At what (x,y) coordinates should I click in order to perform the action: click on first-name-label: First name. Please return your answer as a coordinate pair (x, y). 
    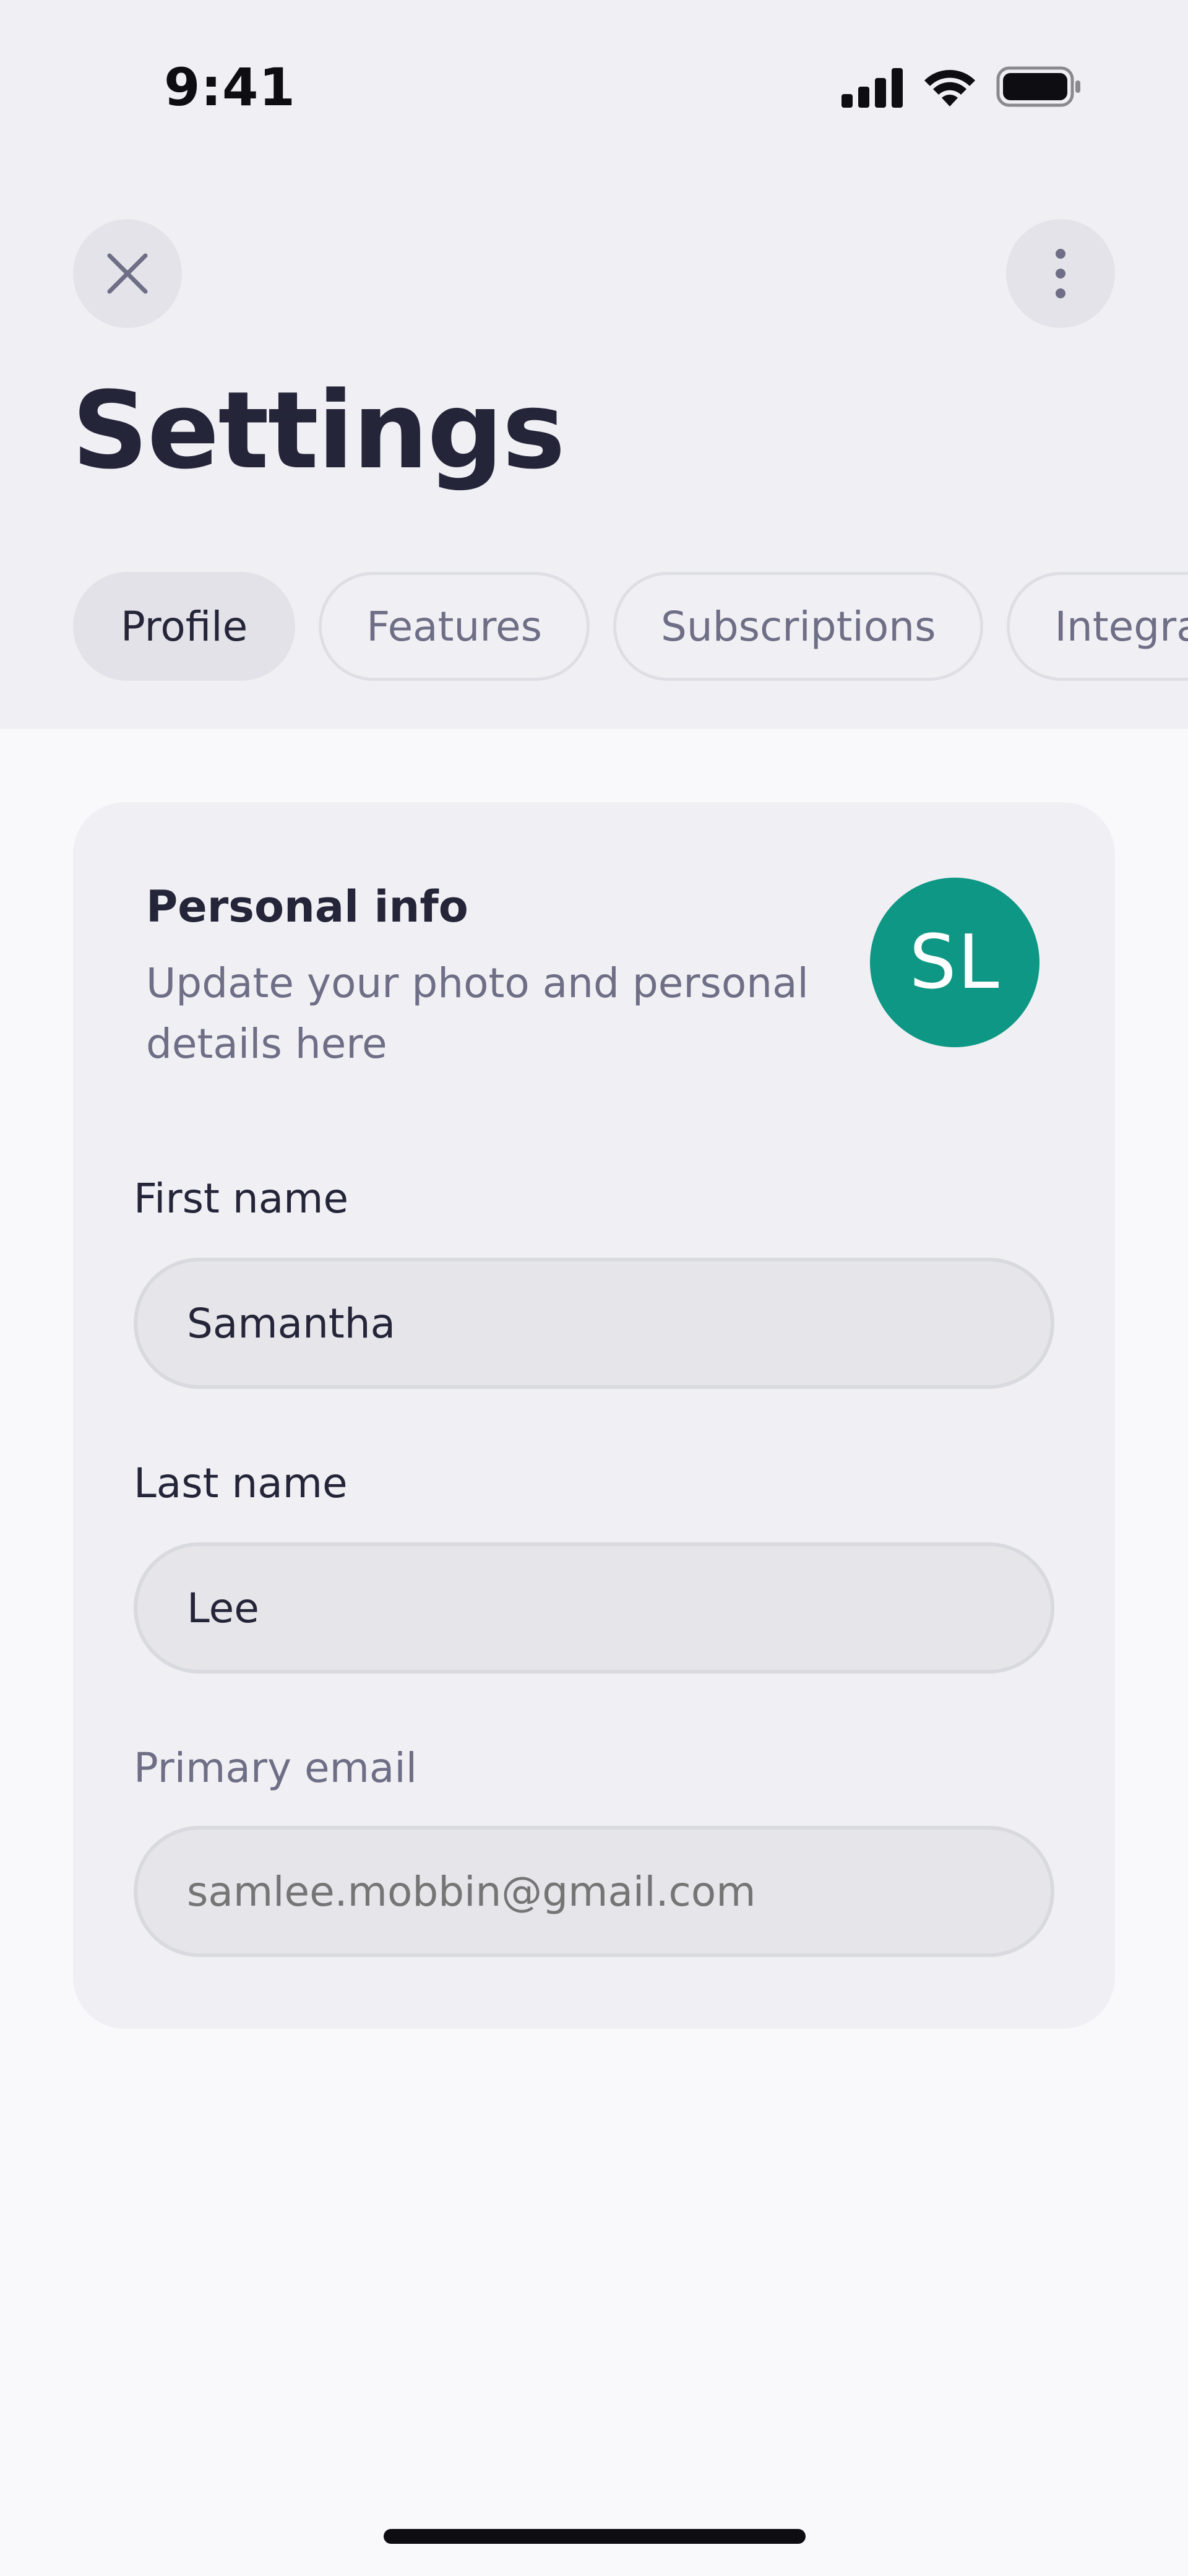
    Looking at the image, I should click on (241, 1198).